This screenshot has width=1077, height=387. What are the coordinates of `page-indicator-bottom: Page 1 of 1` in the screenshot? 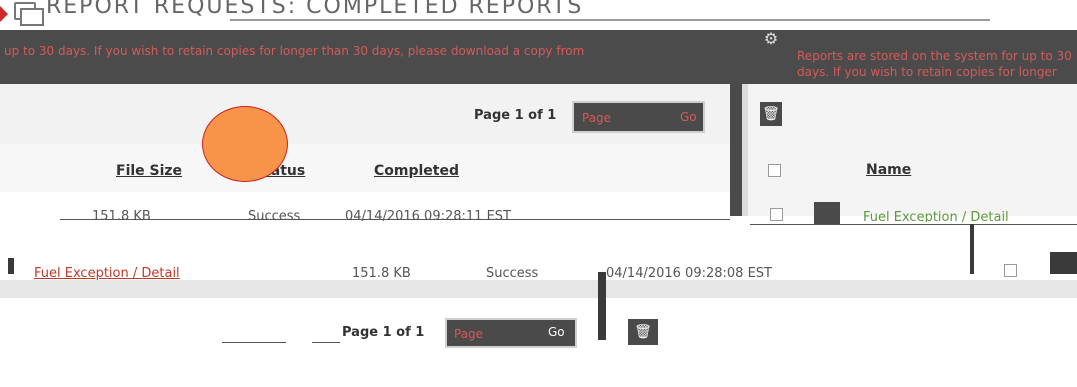 It's located at (383, 332).